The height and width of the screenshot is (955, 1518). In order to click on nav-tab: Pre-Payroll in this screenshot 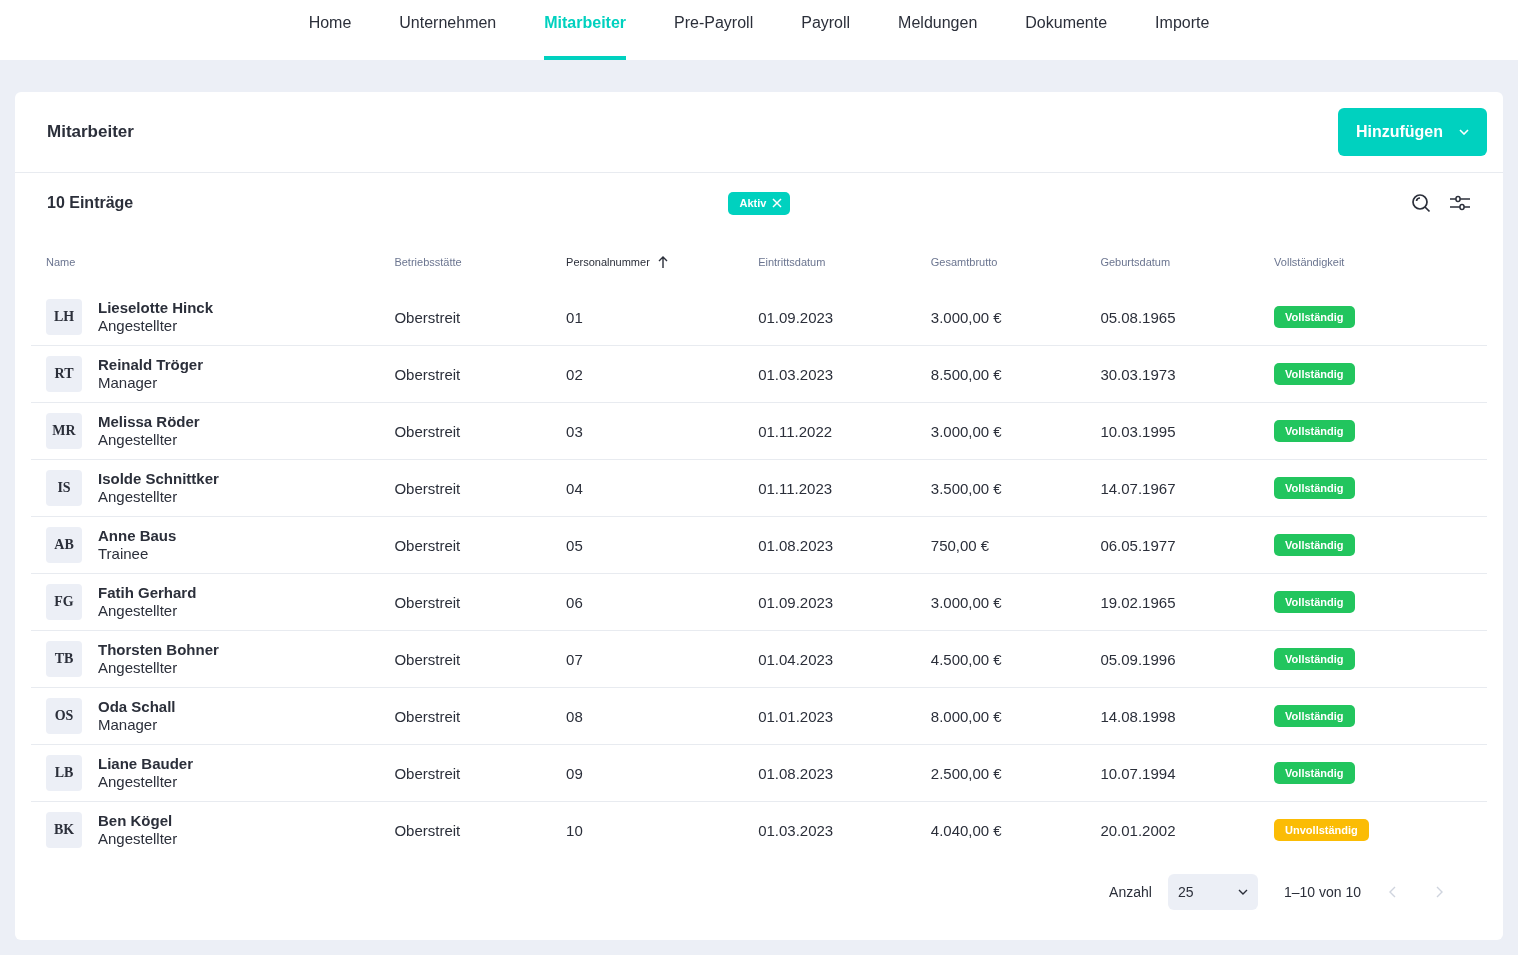, I will do `click(714, 30)`.